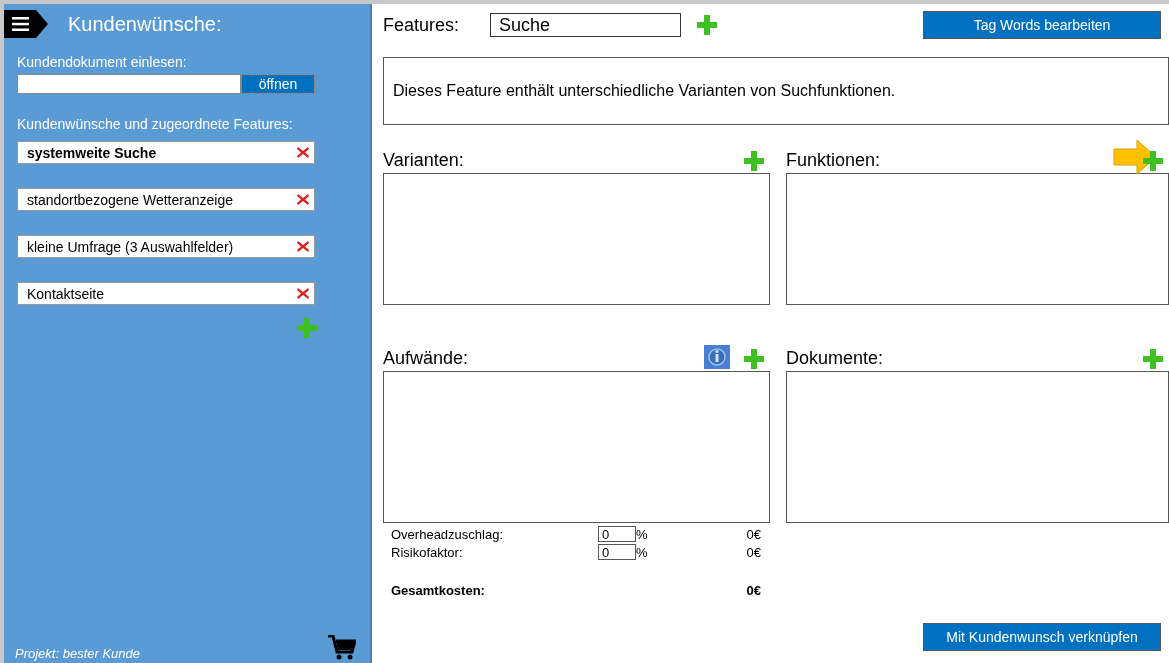  What do you see at coordinates (278, 84) in the screenshot?
I see `open-button: öffnen` at bounding box center [278, 84].